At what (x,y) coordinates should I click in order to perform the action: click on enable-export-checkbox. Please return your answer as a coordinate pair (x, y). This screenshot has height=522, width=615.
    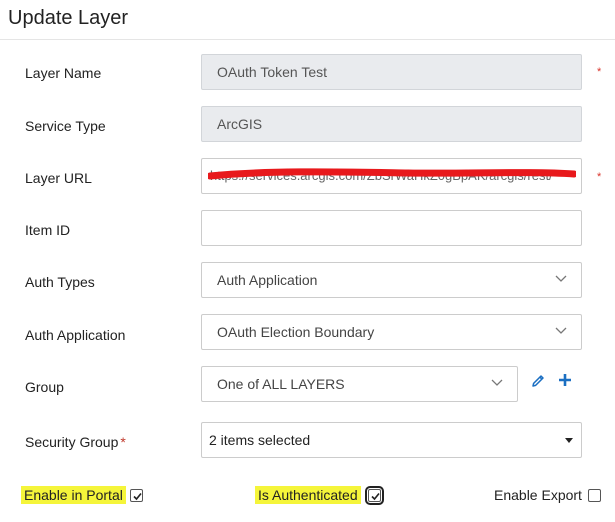
    Looking at the image, I should click on (594, 495).